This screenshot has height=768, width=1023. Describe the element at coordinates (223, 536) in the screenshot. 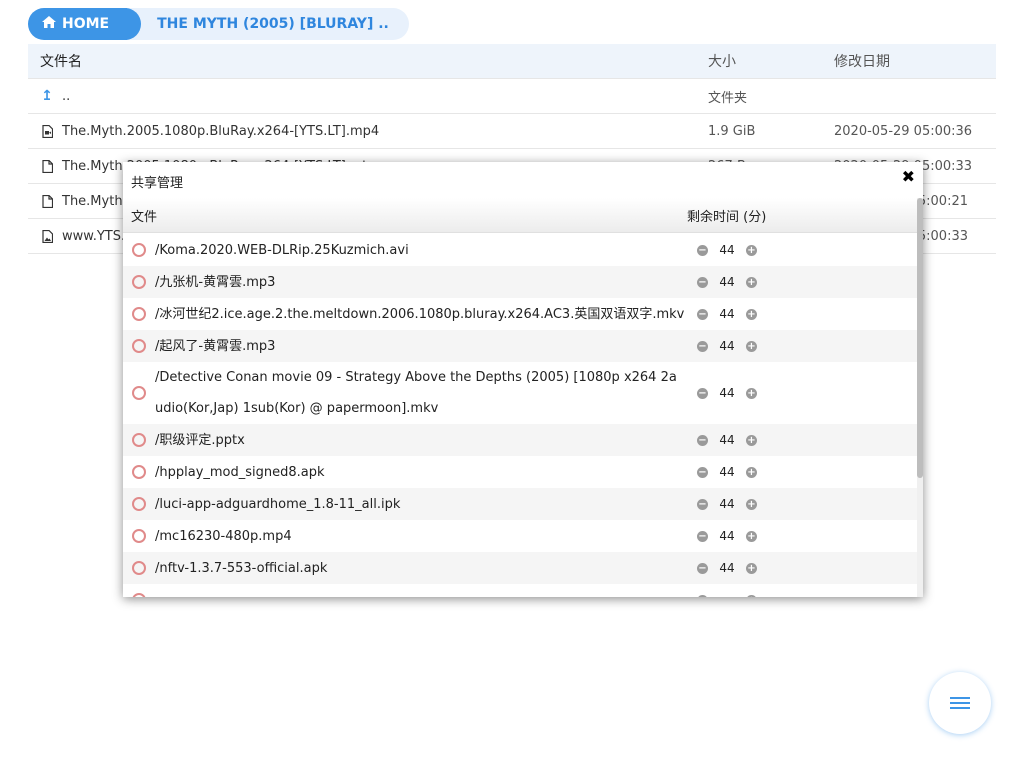

I see `share-file-path: /mc16230-480p.mp4` at that location.